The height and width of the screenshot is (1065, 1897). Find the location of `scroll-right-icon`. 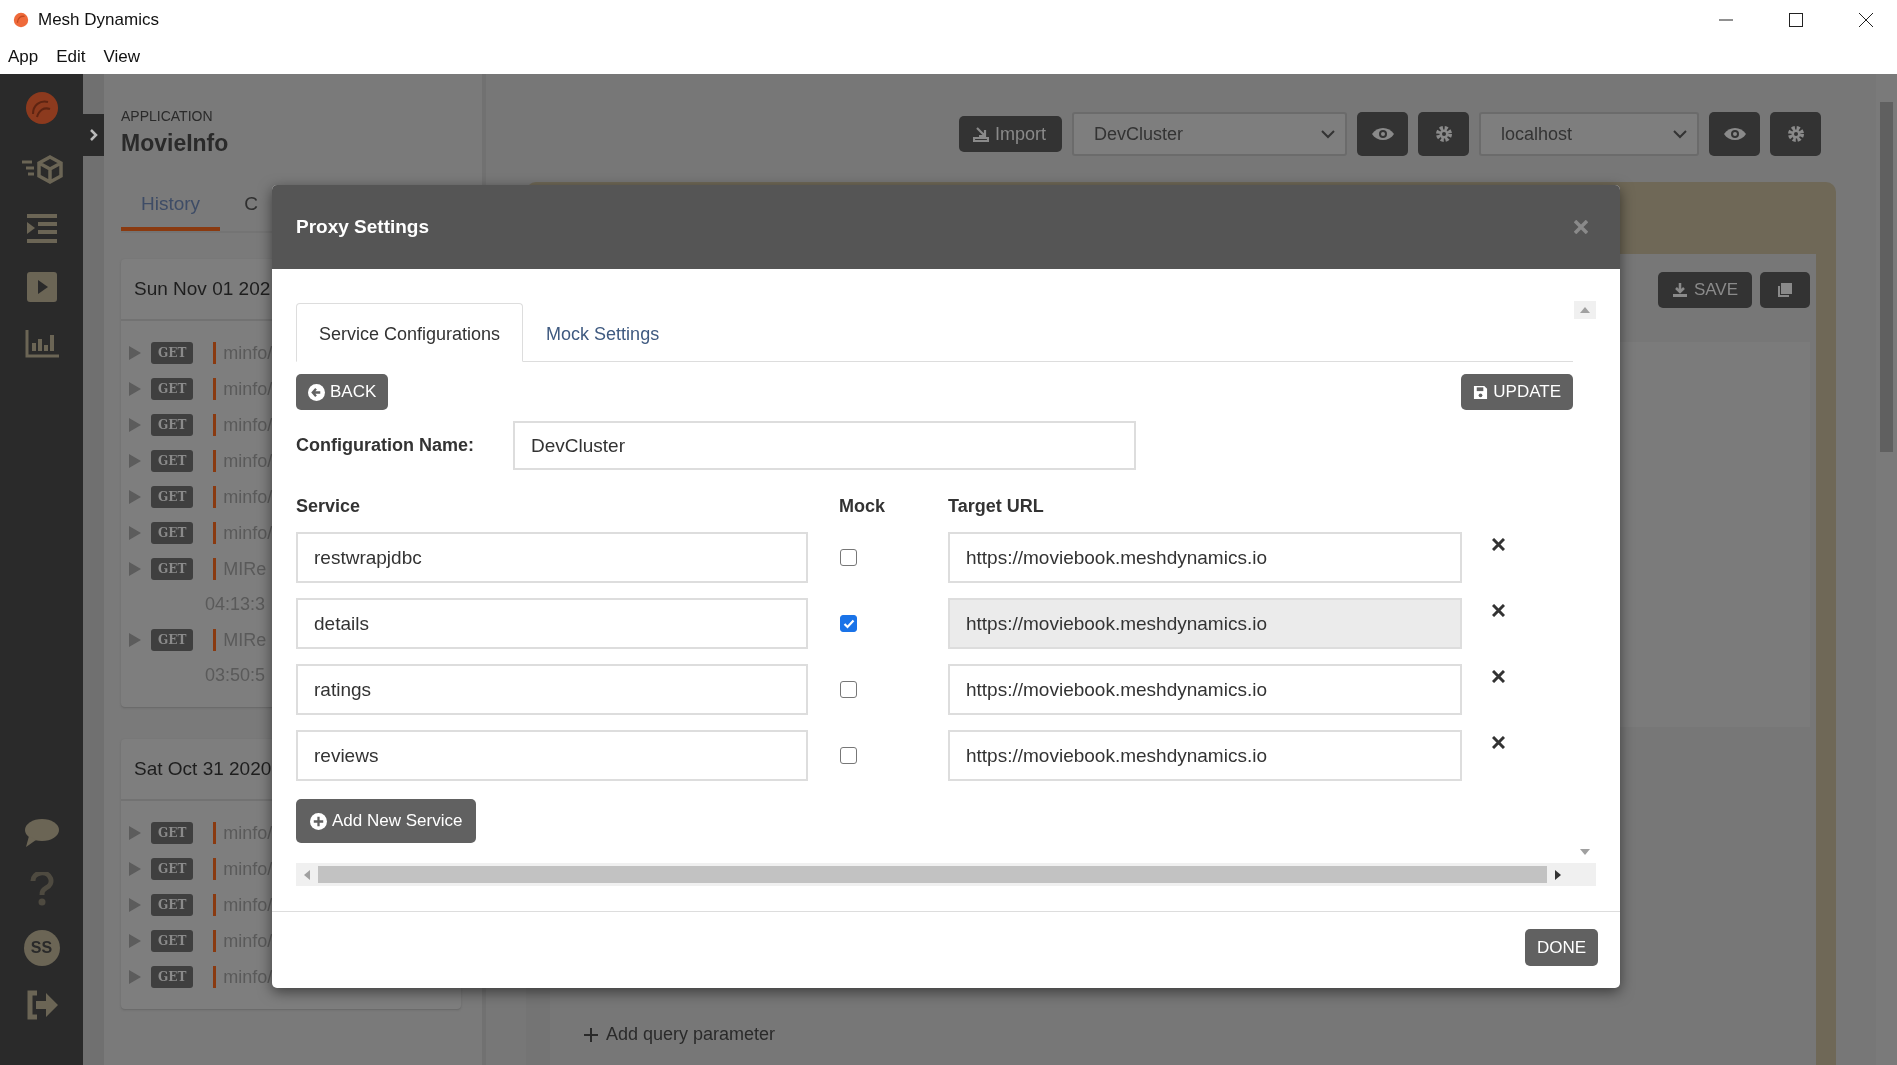

scroll-right-icon is located at coordinates (1558, 874).